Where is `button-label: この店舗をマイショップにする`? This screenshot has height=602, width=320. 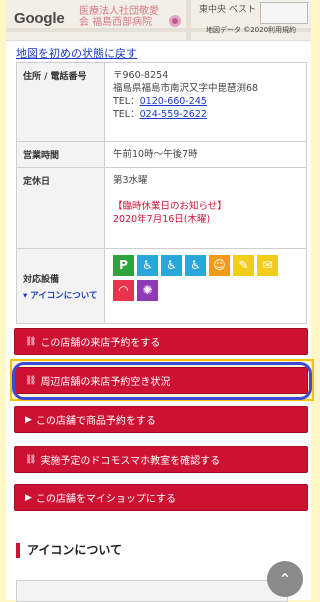
button-label: この店舗をマイショップにする is located at coordinates (106, 499).